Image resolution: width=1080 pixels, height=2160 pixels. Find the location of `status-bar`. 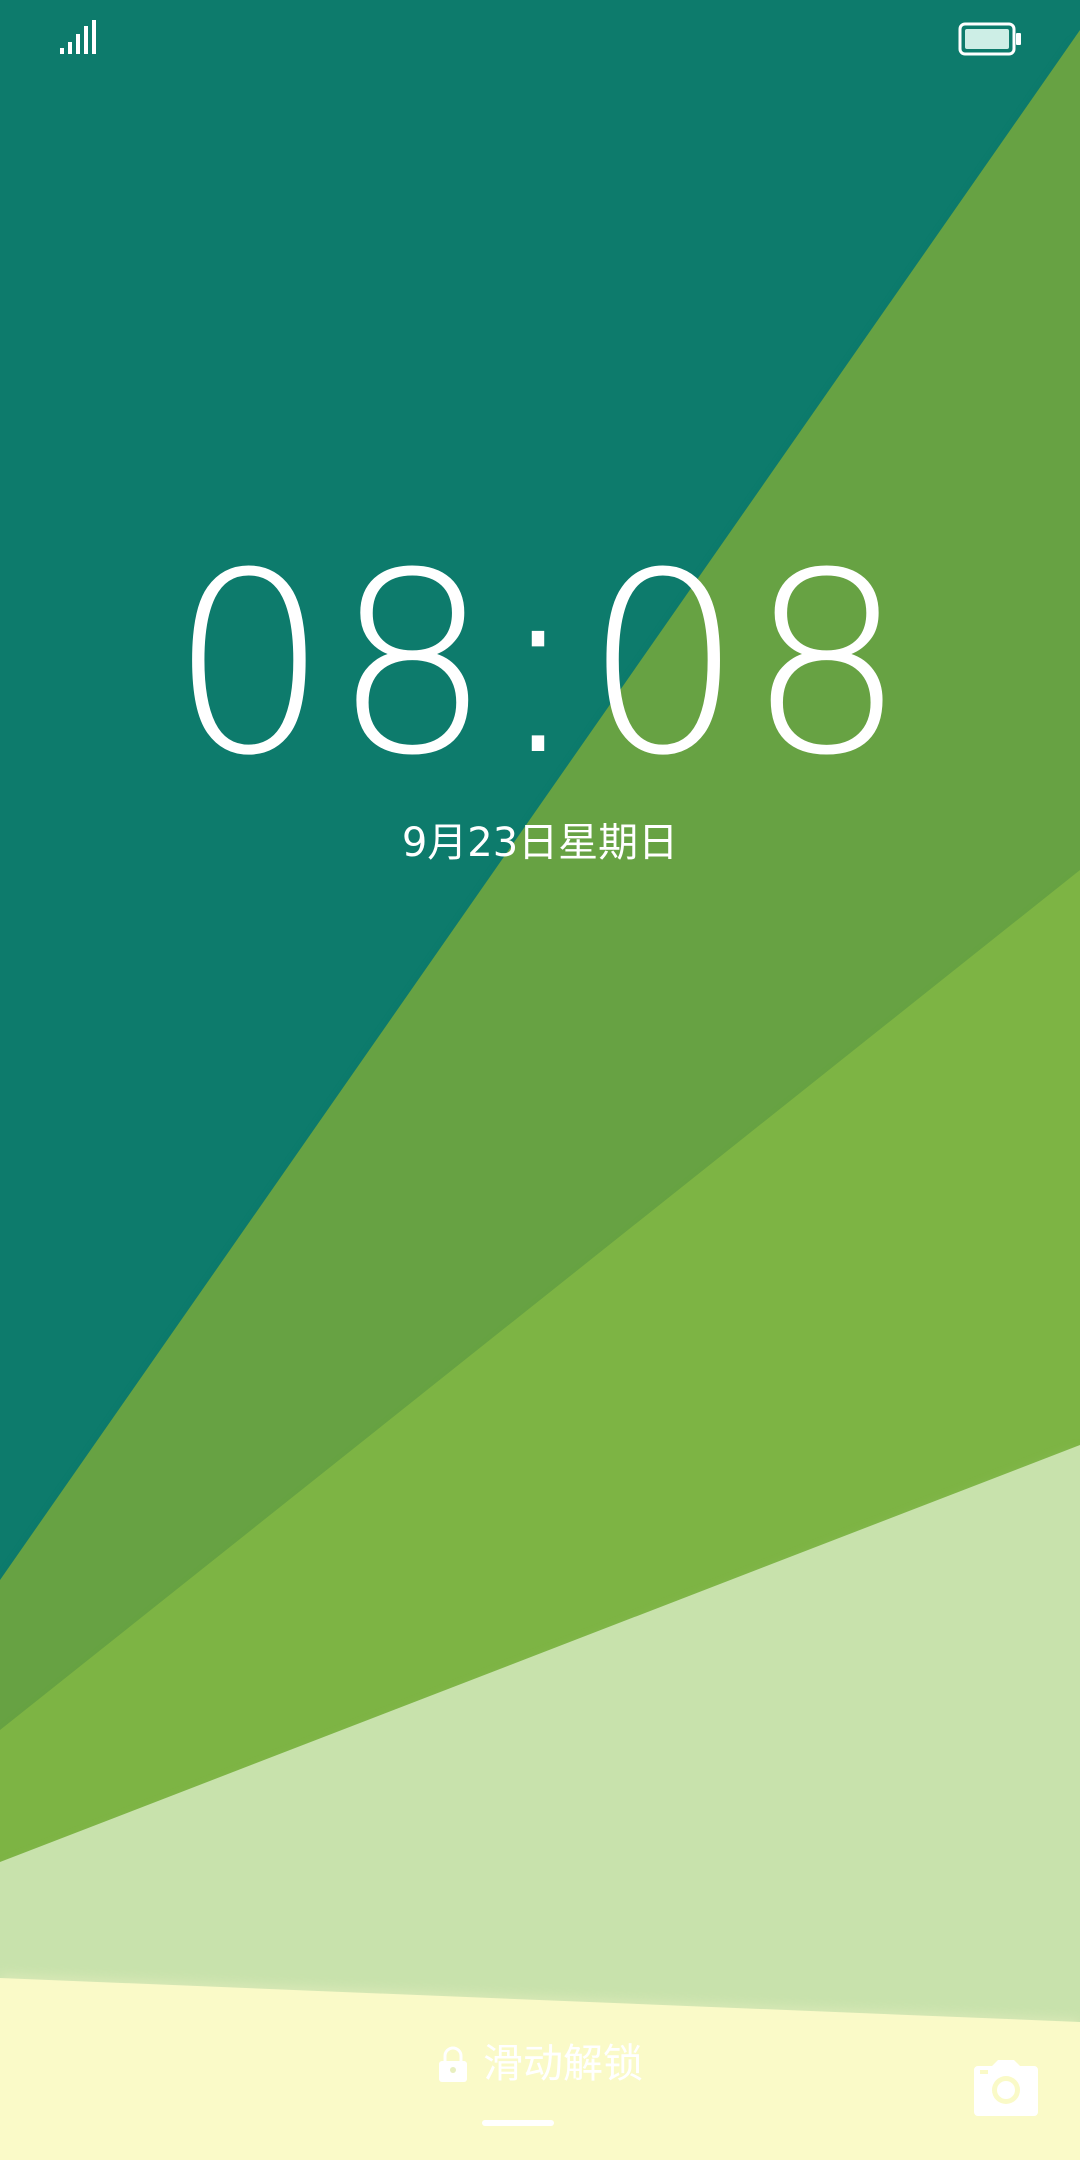

status-bar is located at coordinates (540, 40).